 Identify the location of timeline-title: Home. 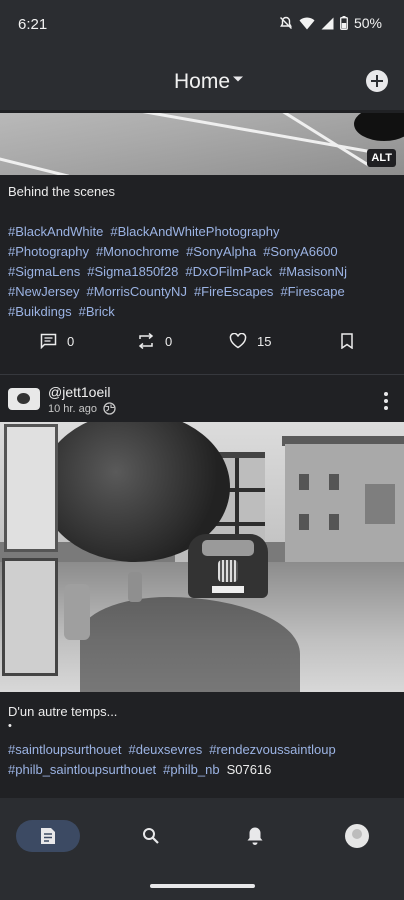
(202, 82).